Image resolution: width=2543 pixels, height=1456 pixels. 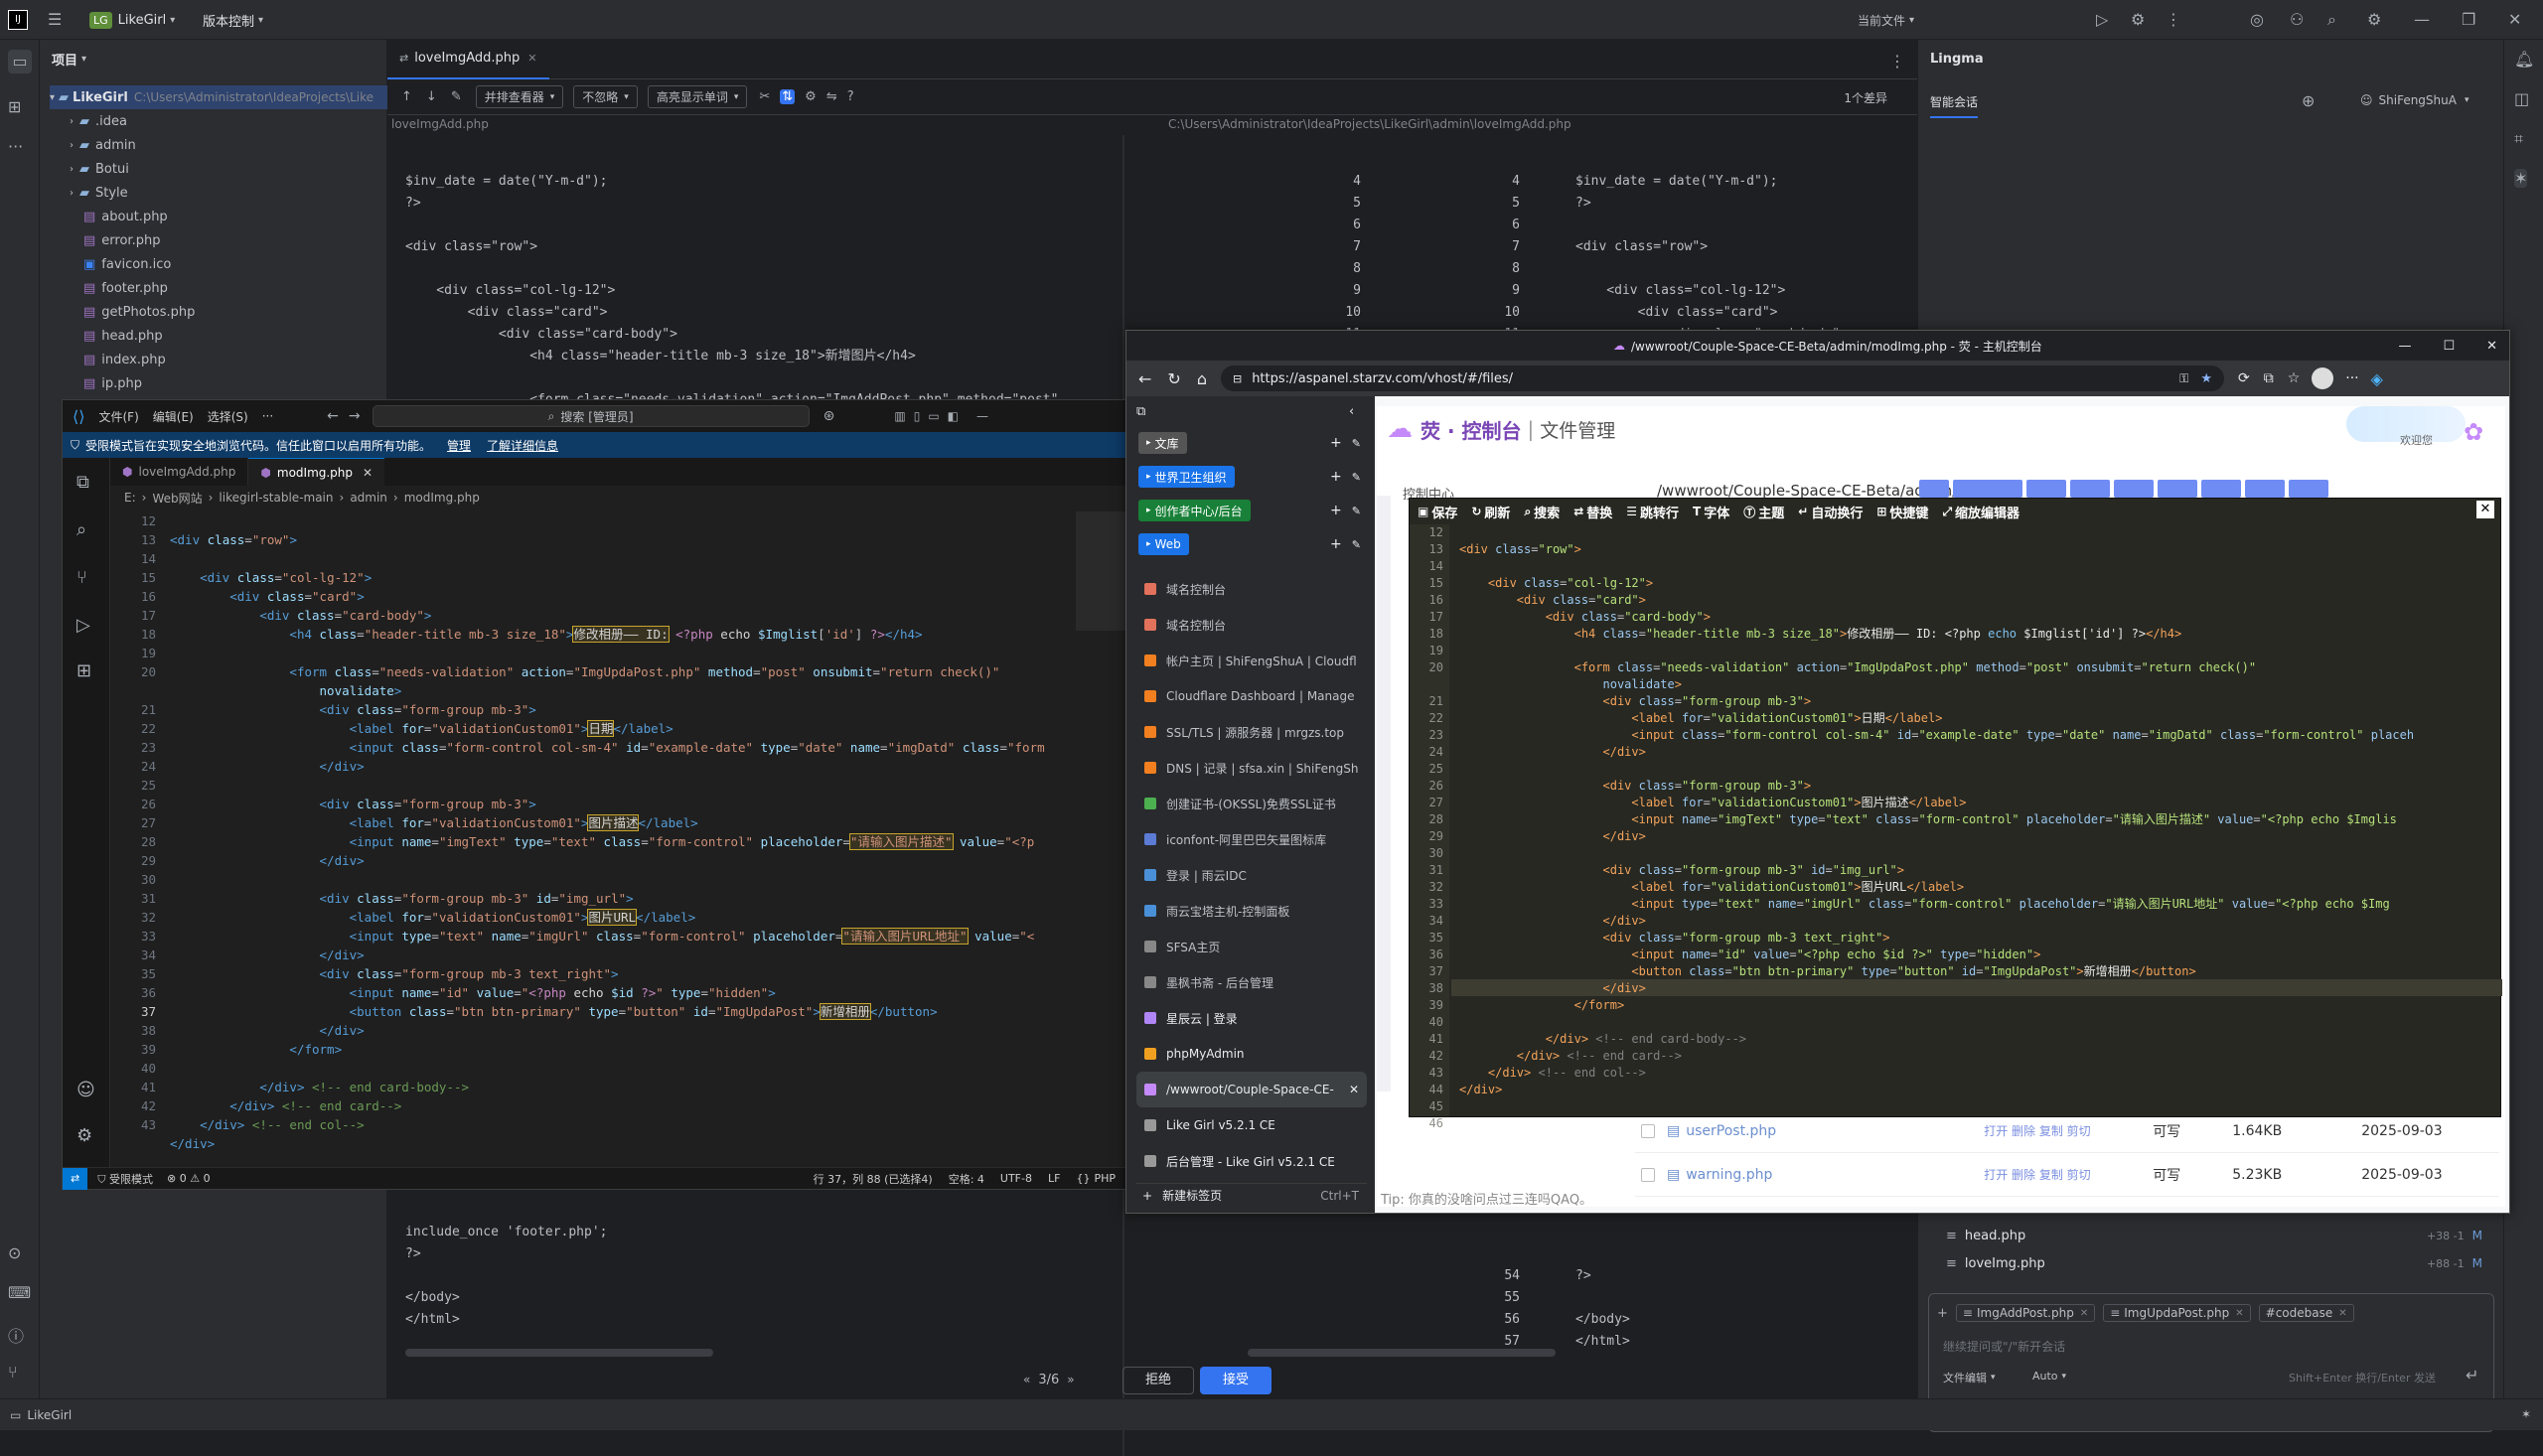 I want to click on extensions-icon: ⊞, so click(x=83, y=670).